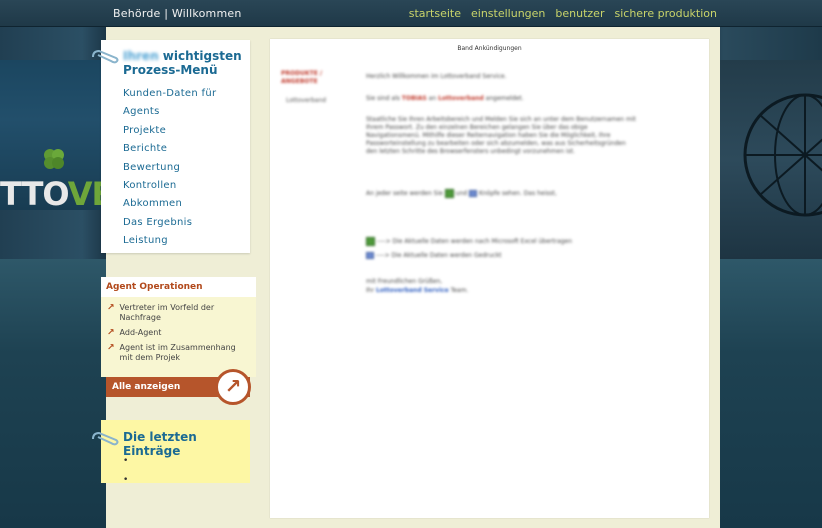  What do you see at coordinates (404, 281) in the screenshot?
I see `greeting-text: mit Freundlichen Grüßen,` at bounding box center [404, 281].